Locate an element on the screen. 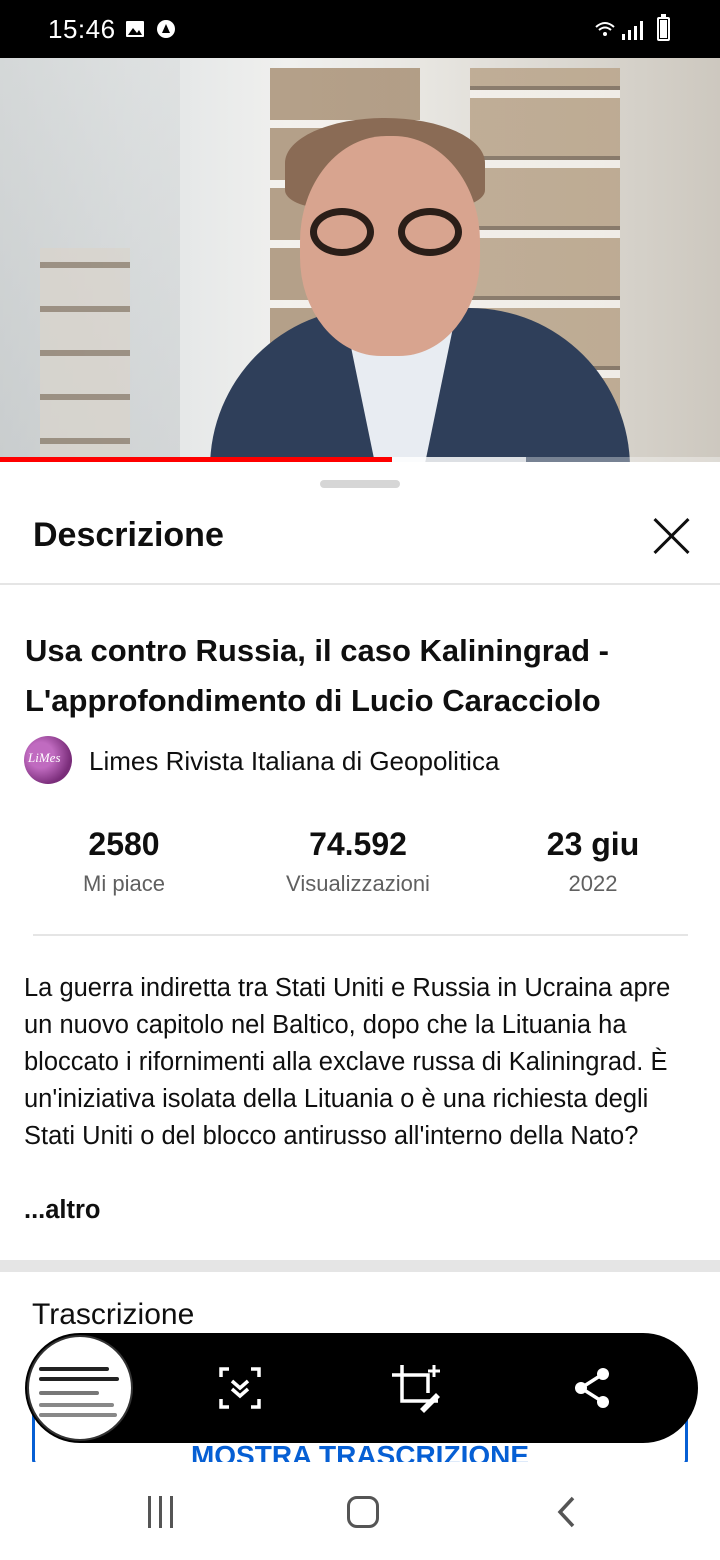  status-time: 15:46 is located at coordinates (82, 29).